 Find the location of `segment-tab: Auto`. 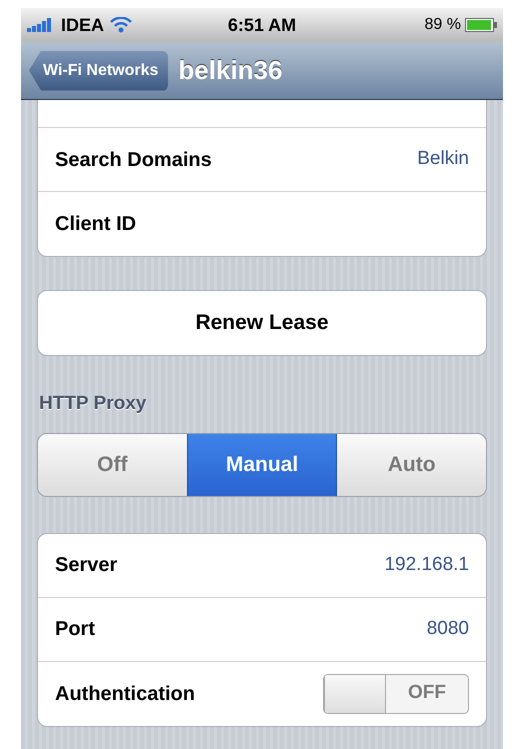

segment-tab: Auto is located at coordinates (411, 465).